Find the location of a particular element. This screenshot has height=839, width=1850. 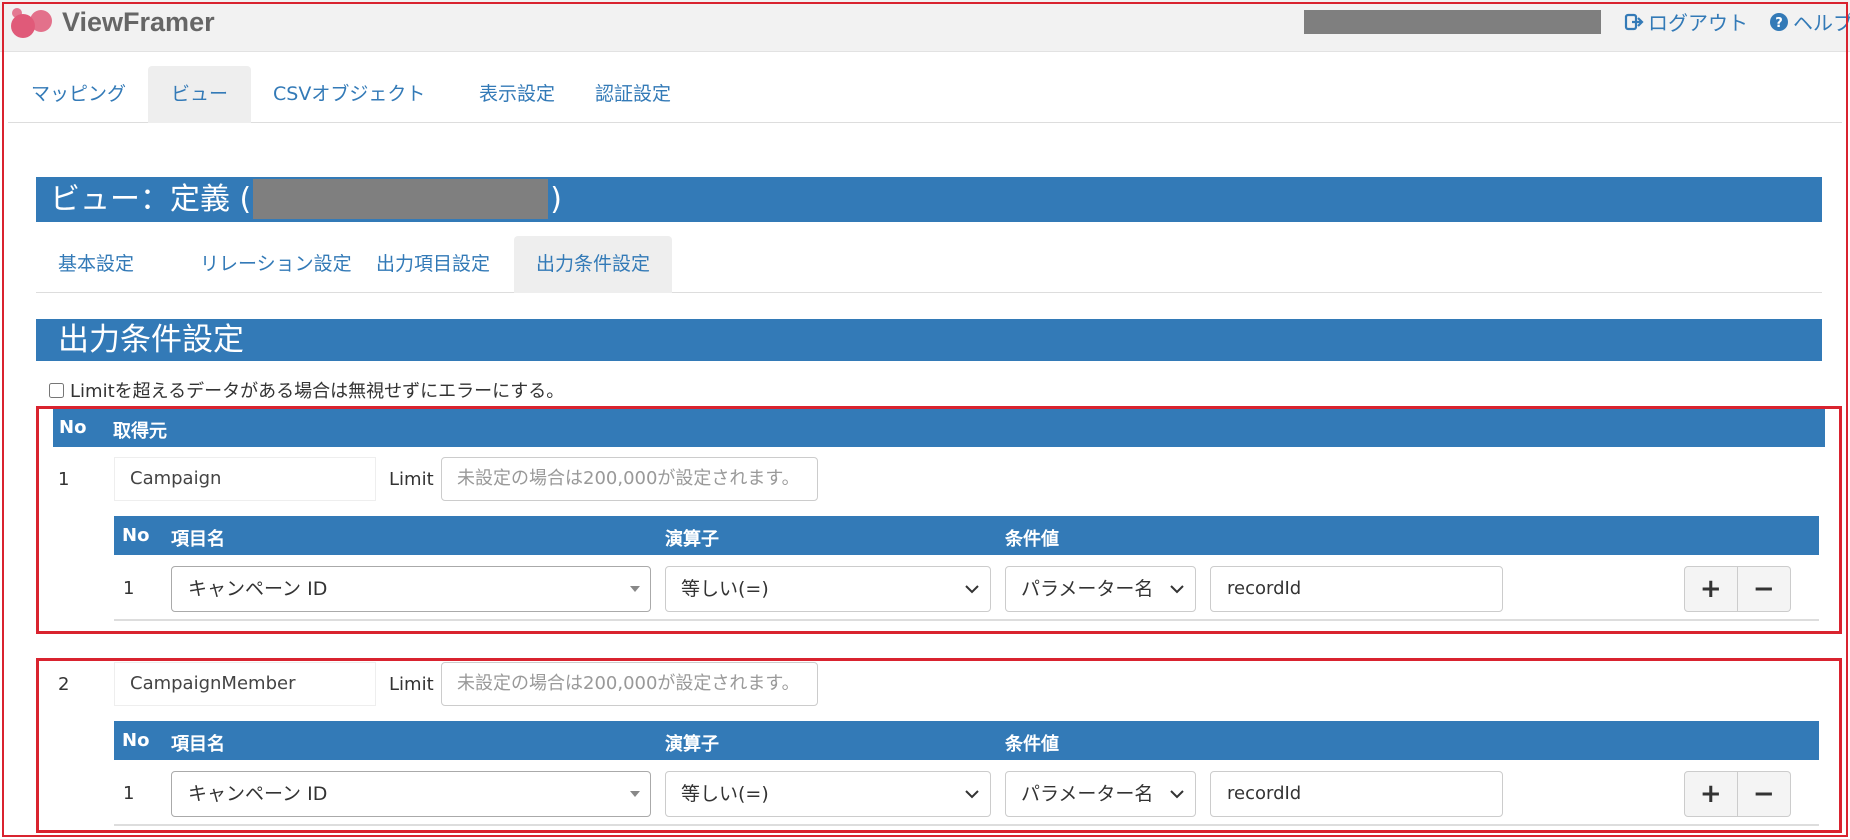

tab-output-condition-settings: 出力条件設定 is located at coordinates (593, 264).